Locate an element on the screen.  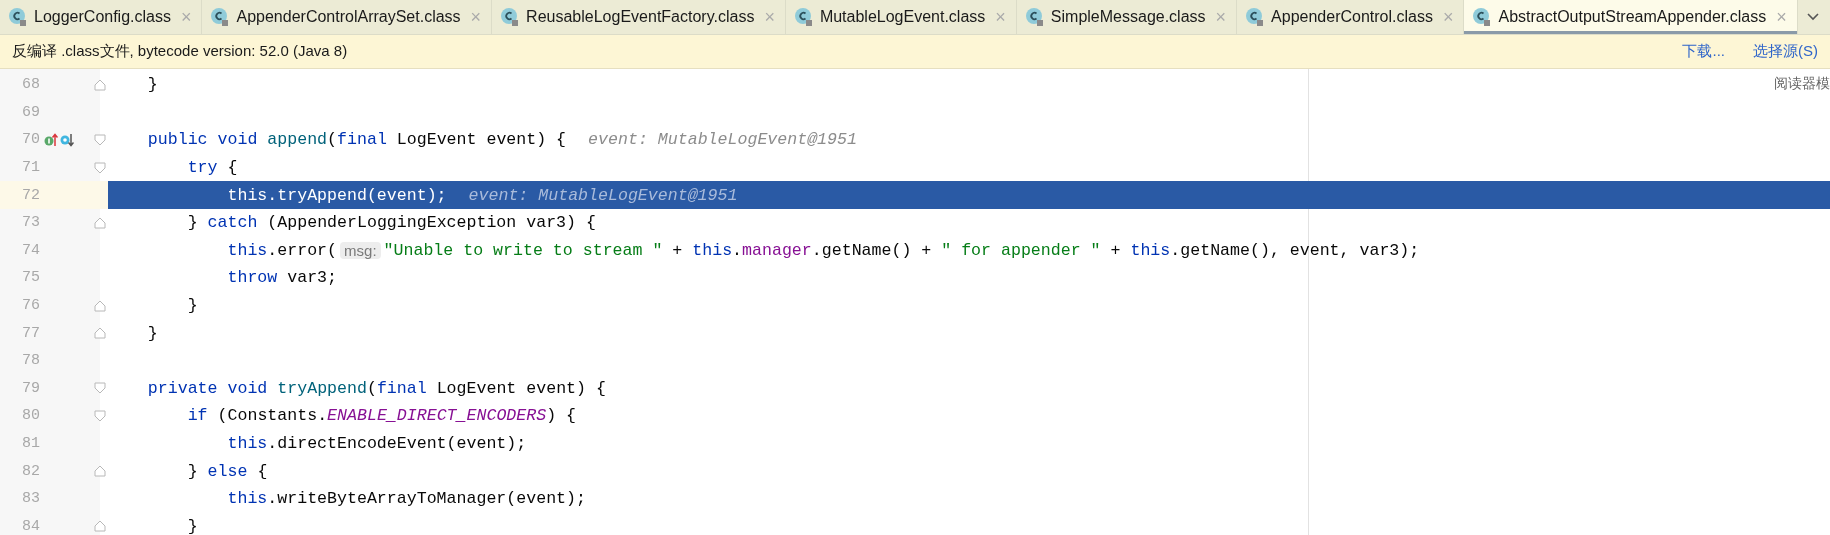
line-number: 75 is located at coordinates (30, 278).